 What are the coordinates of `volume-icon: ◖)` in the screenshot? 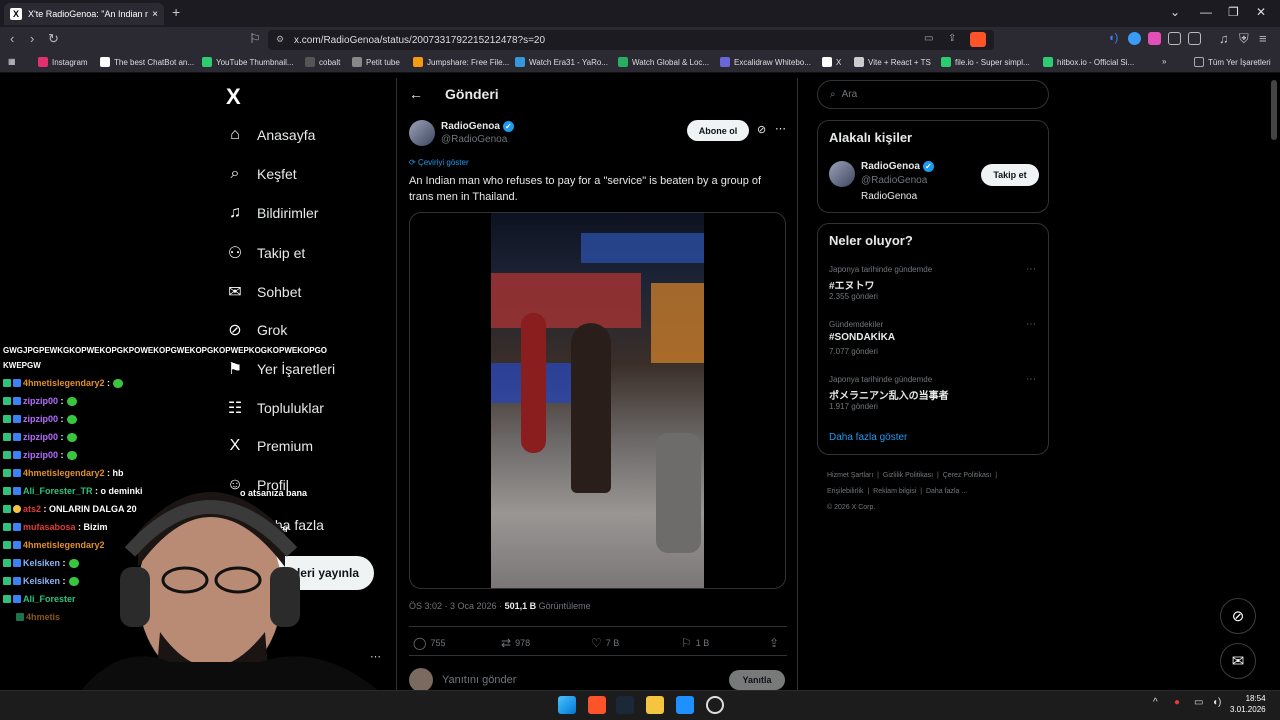 It's located at (1216, 702).